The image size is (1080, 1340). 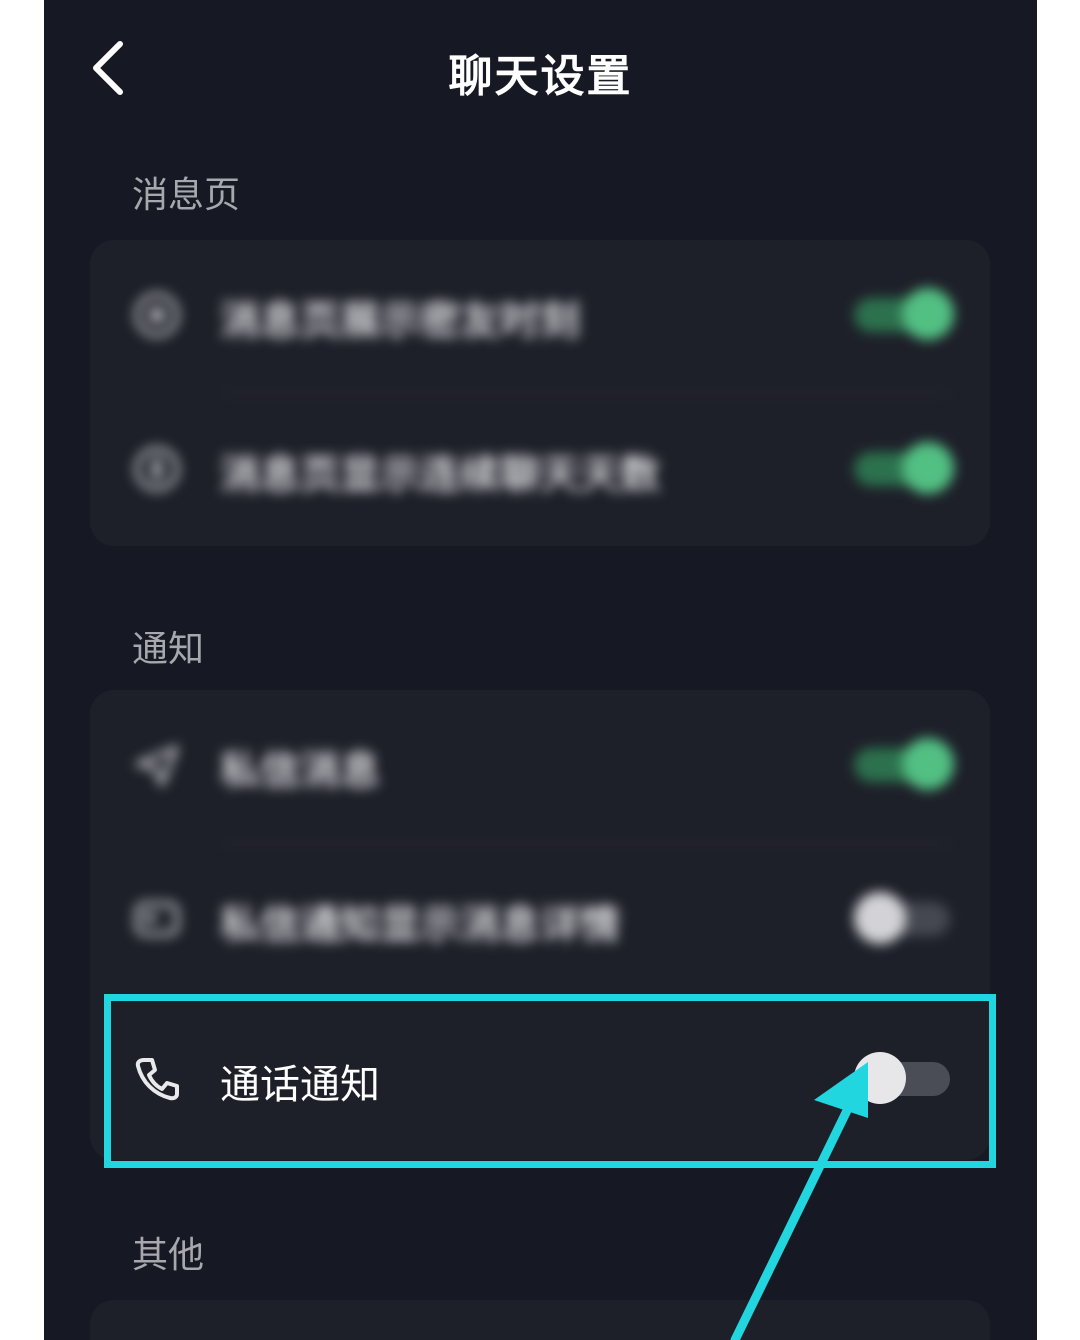 I want to click on row-show-friend-moments: 消息页展示密友时刻, so click(x=540, y=315).